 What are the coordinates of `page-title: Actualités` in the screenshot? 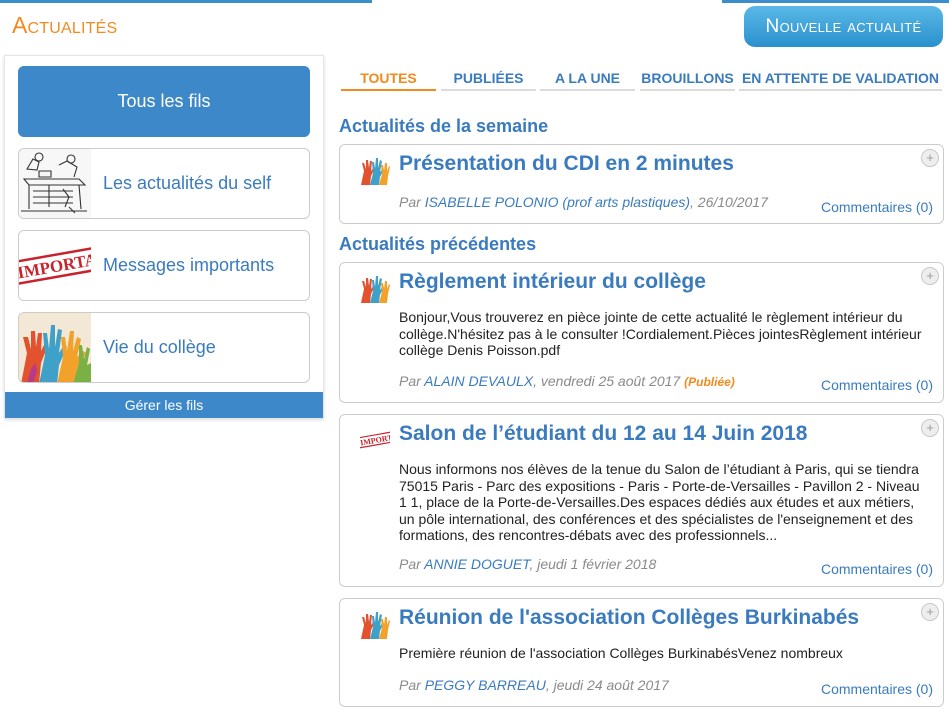 It's located at (65, 25).